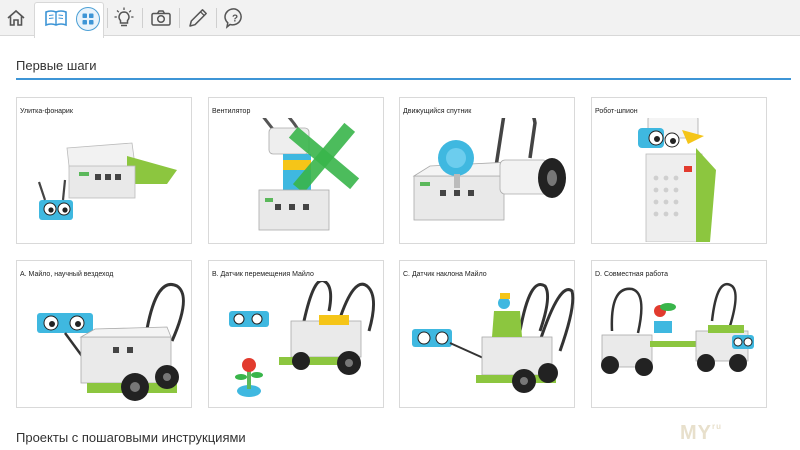 This screenshot has width=800, height=450. I want to click on card-label: C. Датчик наклона Майло, so click(445, 274).